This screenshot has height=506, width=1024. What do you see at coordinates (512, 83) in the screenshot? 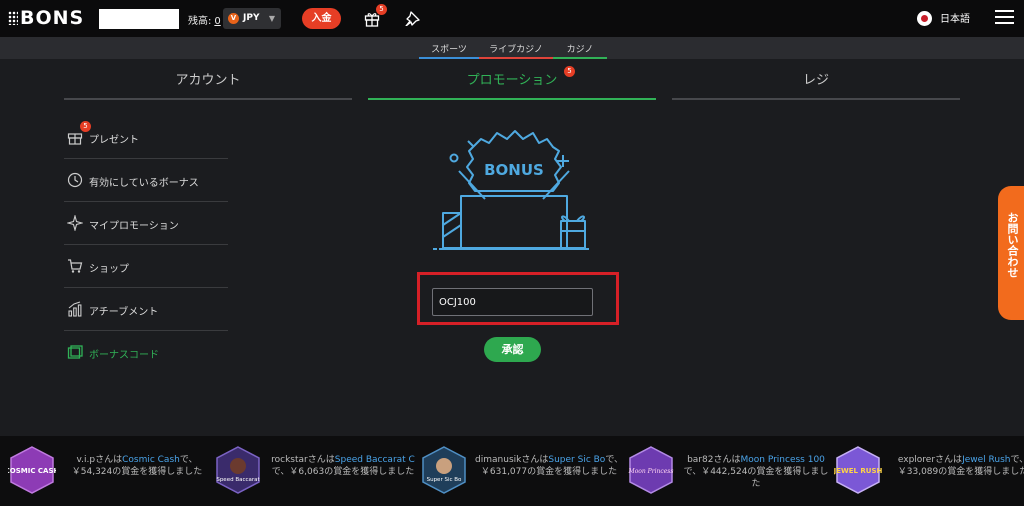
I see `tab-promotion: プロモーション 5` at bounding box center [512, 83].